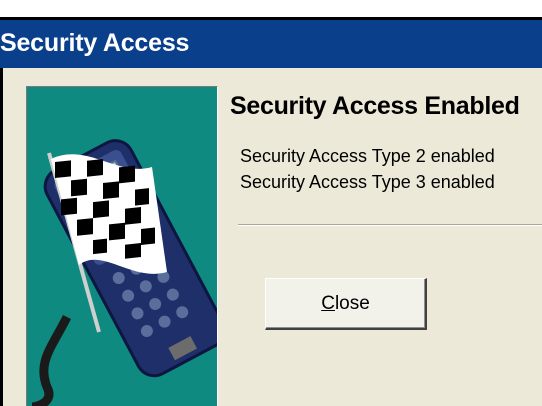 The height and width of the screenshot is (406, 542). I want to click on status-message-1: Security Access Type 2 enabled, so click(367, 156).